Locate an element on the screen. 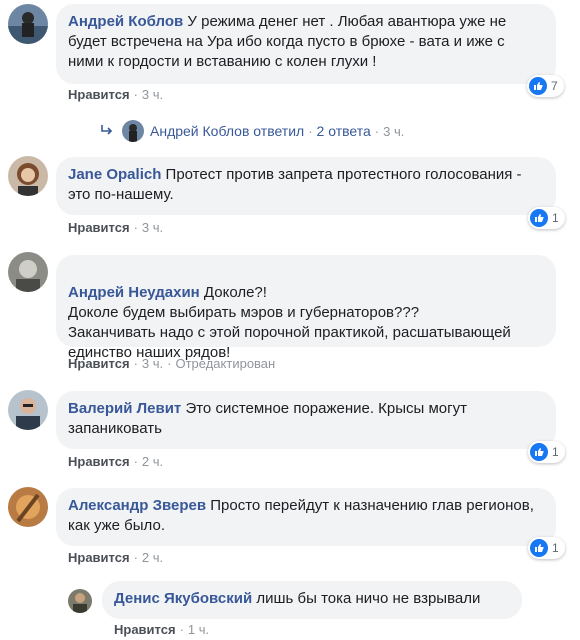 This screenshot has width=580, height=640. comment-author: Валерий Левит is located at coordinates (124, 408).